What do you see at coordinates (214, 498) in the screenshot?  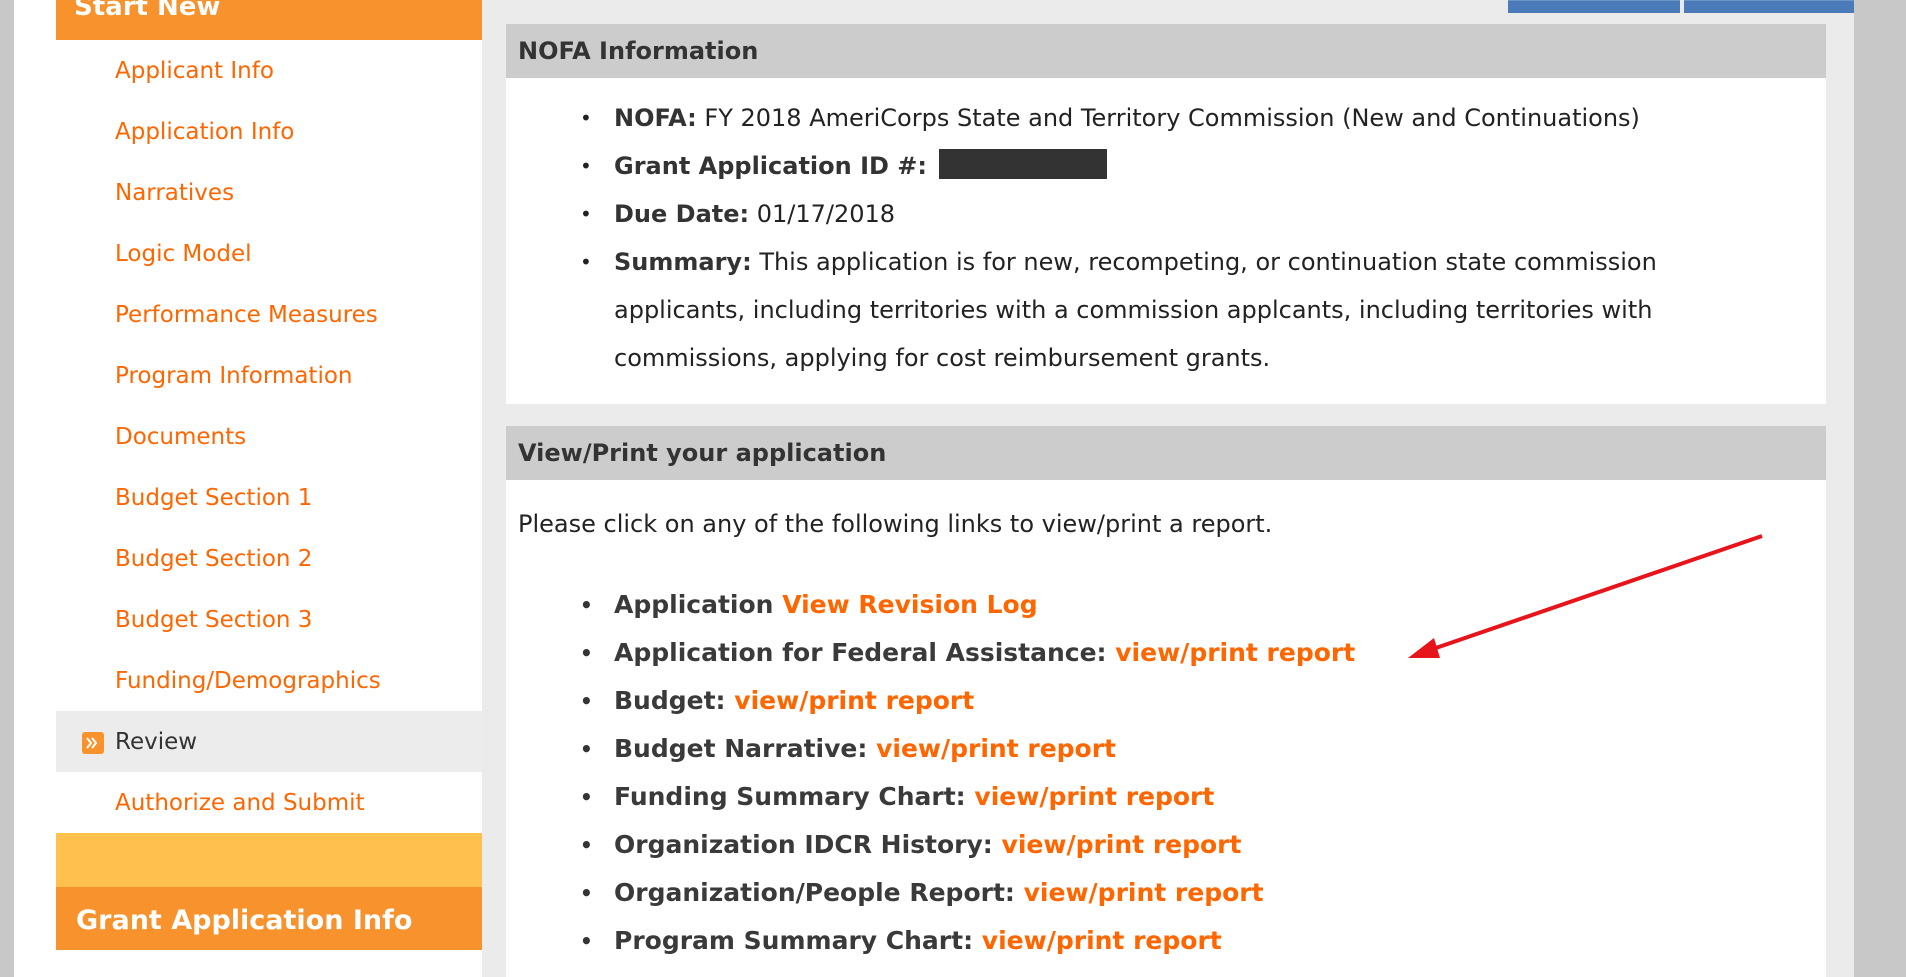 I see `sidebar-item-label: Budget Section 1` at bounding box center [214, 498].